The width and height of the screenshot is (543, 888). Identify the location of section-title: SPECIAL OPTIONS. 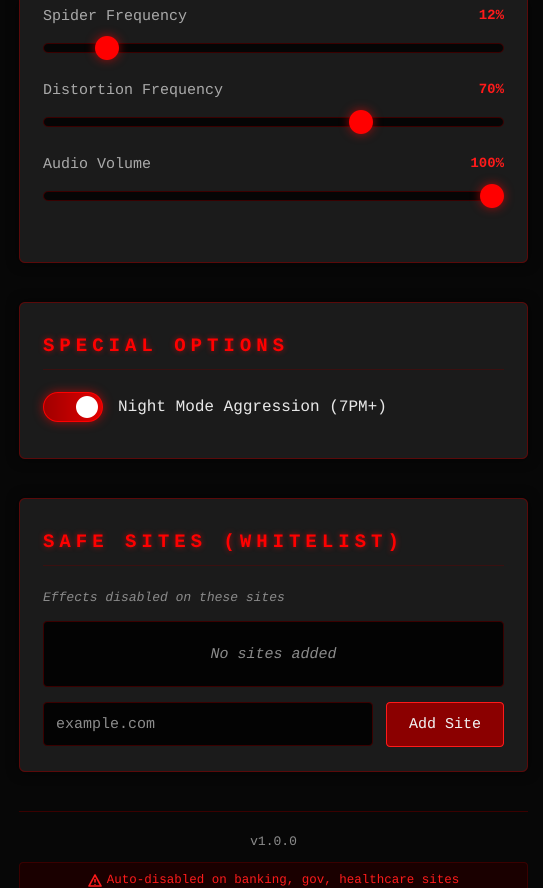
(166, 345).